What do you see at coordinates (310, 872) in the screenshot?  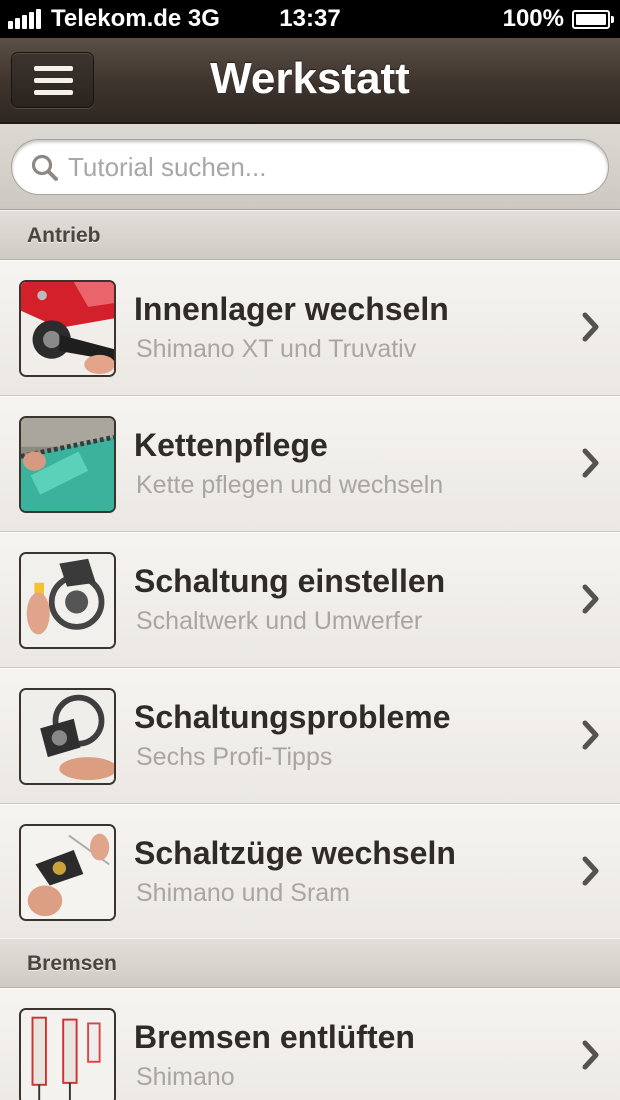 I see `list-item-schaltzuege: Schaltzüge wechseln Shimano und Sram` at bounding box center [310, 872].